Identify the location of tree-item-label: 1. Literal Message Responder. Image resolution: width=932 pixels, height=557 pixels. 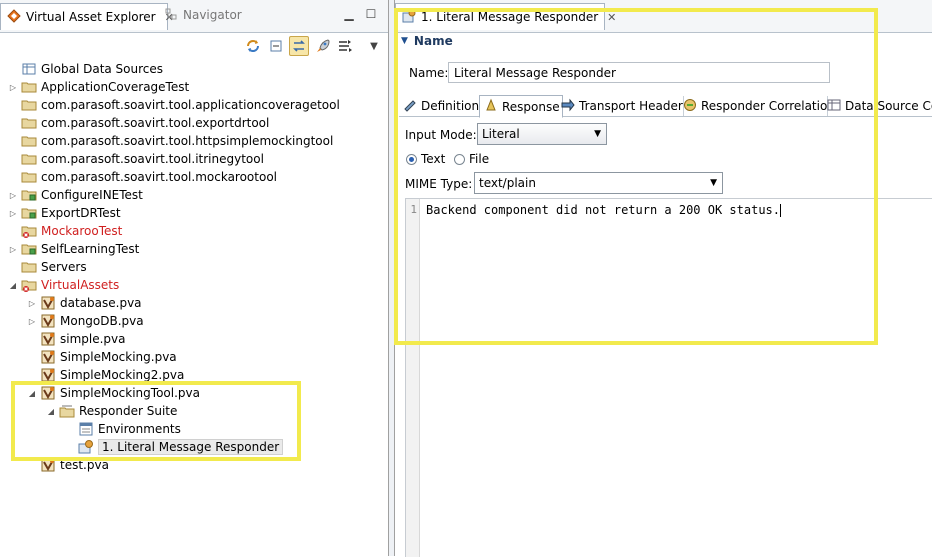
(191, 447).